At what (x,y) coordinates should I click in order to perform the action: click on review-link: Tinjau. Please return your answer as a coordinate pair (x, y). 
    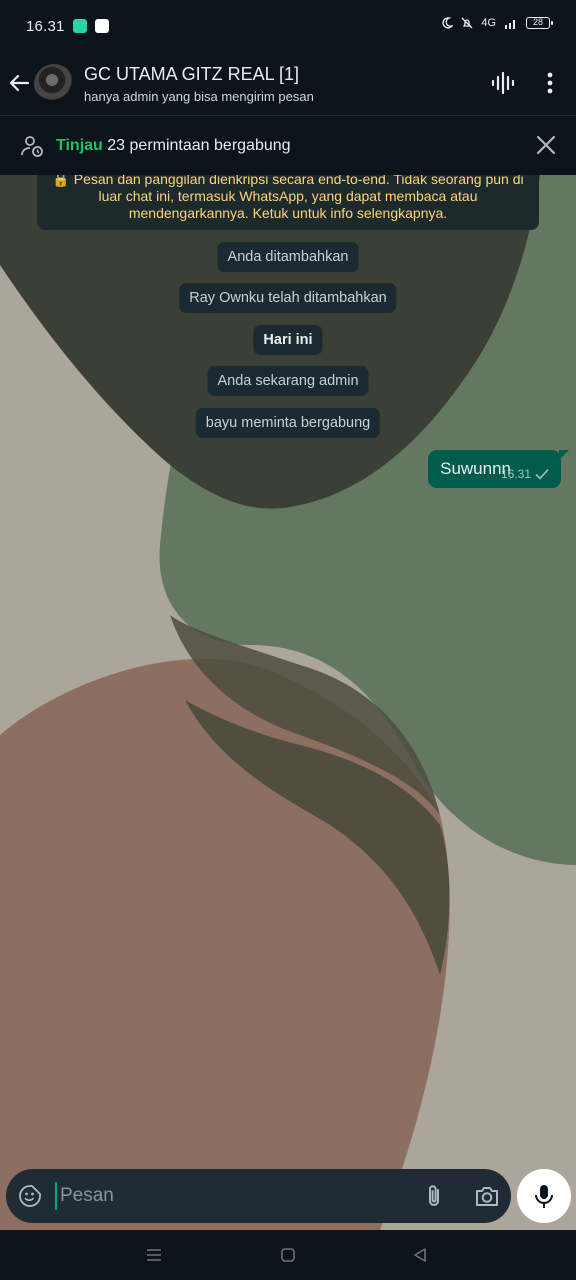
    Looking at the image, I should click on (79, 145).